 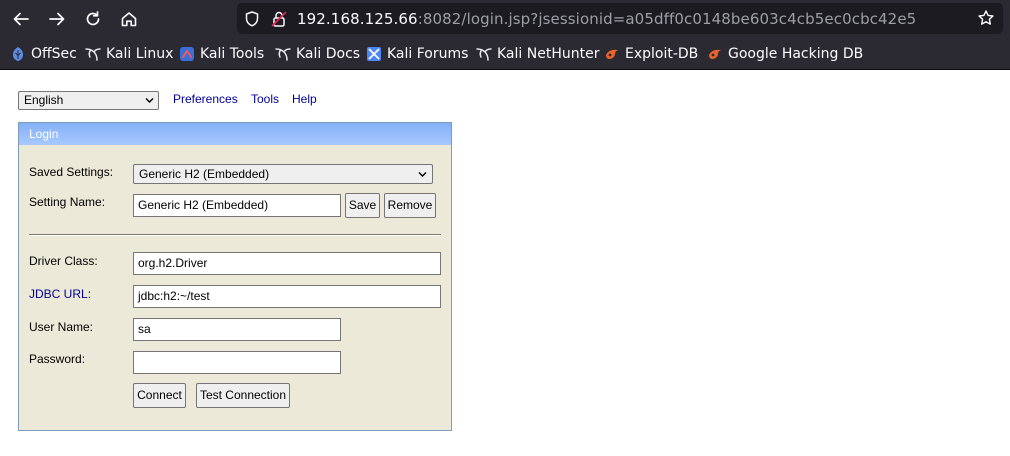 I want to click on help-link: Help, so click(x=304, y=99).